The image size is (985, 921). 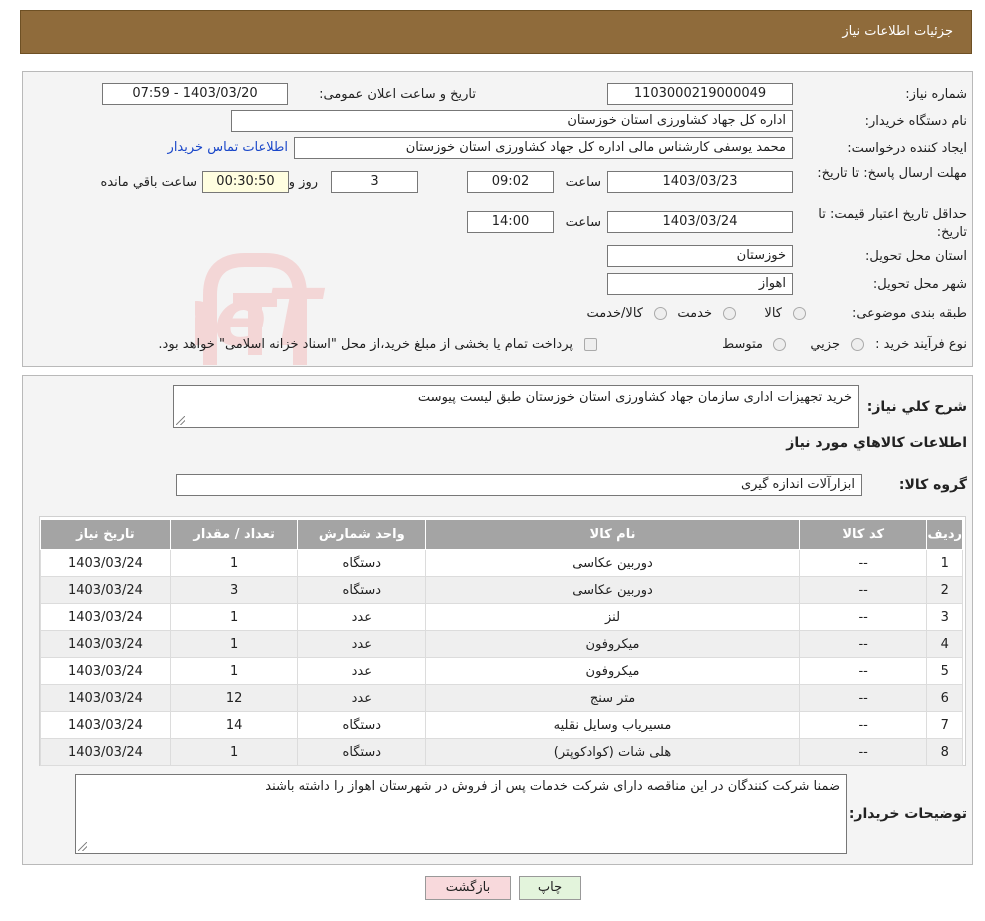 What do you see at coordinates (234, 590) in the screenshot?
I see `item-quantity: 3` at bounding box center [234, 590].